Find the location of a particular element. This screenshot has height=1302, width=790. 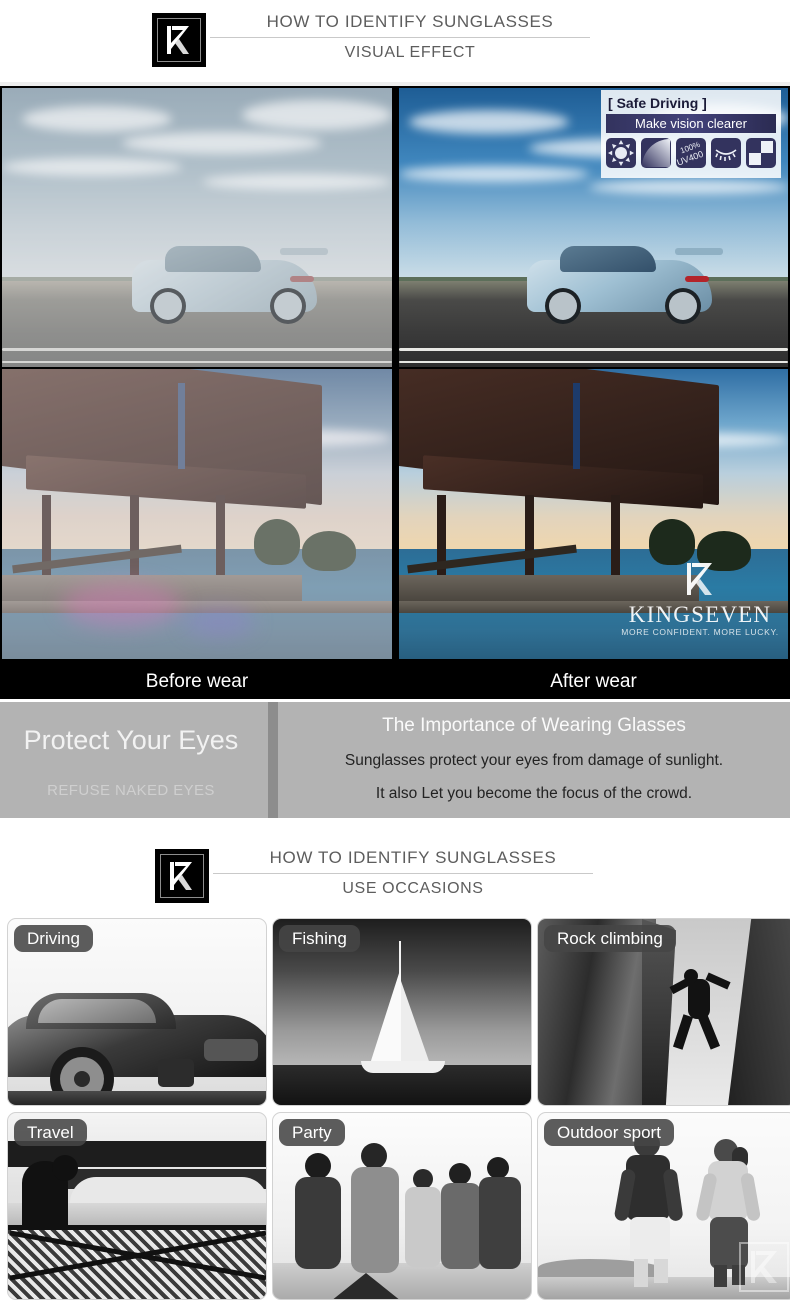

wear-label-bar: Before wear After wear is located at coordinates (395, 682).